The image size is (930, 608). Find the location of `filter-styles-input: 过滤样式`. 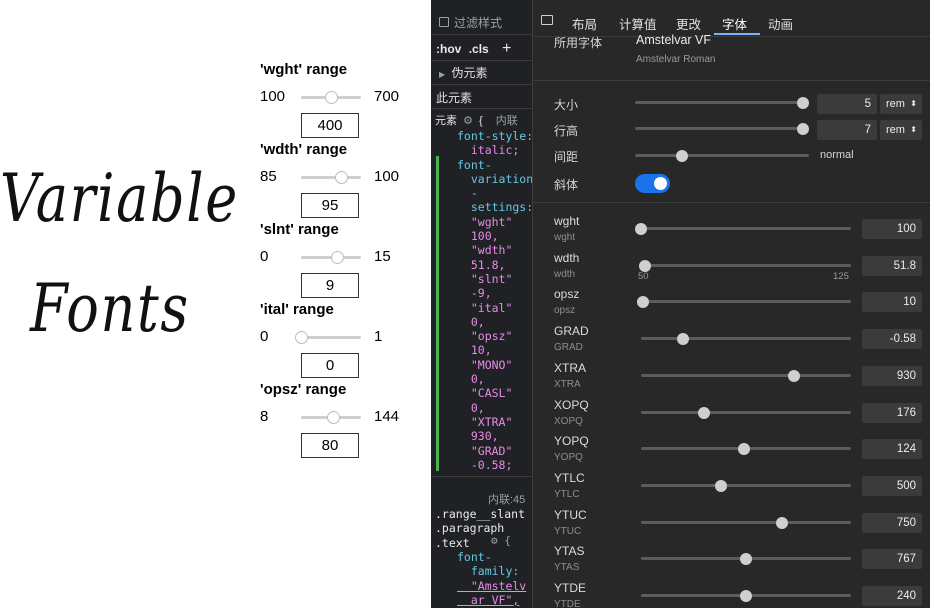

filter-styles-input: 过滤样式 is located at coordinates (485, 22).